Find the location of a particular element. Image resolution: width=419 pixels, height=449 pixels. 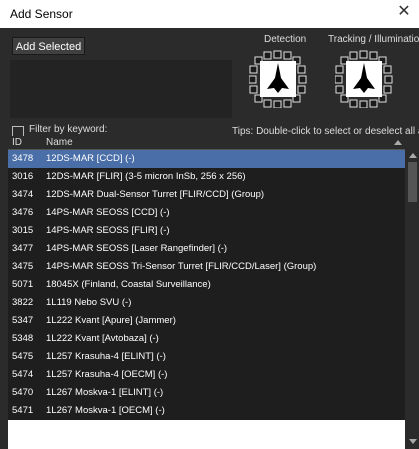

row-name: 1L222 Kvant [Avtobaza] (-) is located at coordinates (102, 338).